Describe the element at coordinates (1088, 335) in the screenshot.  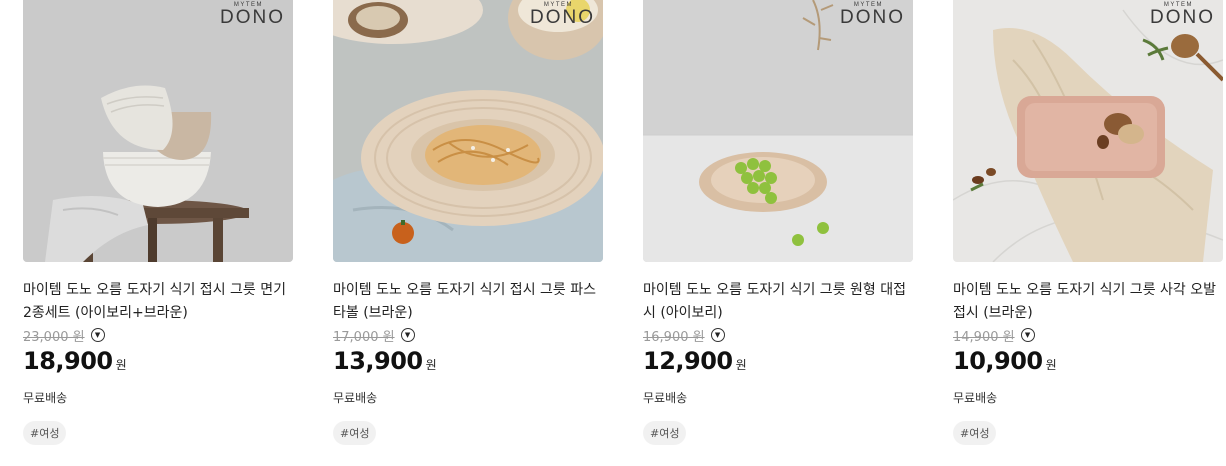
I see `price-row: 14,900 원 ▼` at that location.